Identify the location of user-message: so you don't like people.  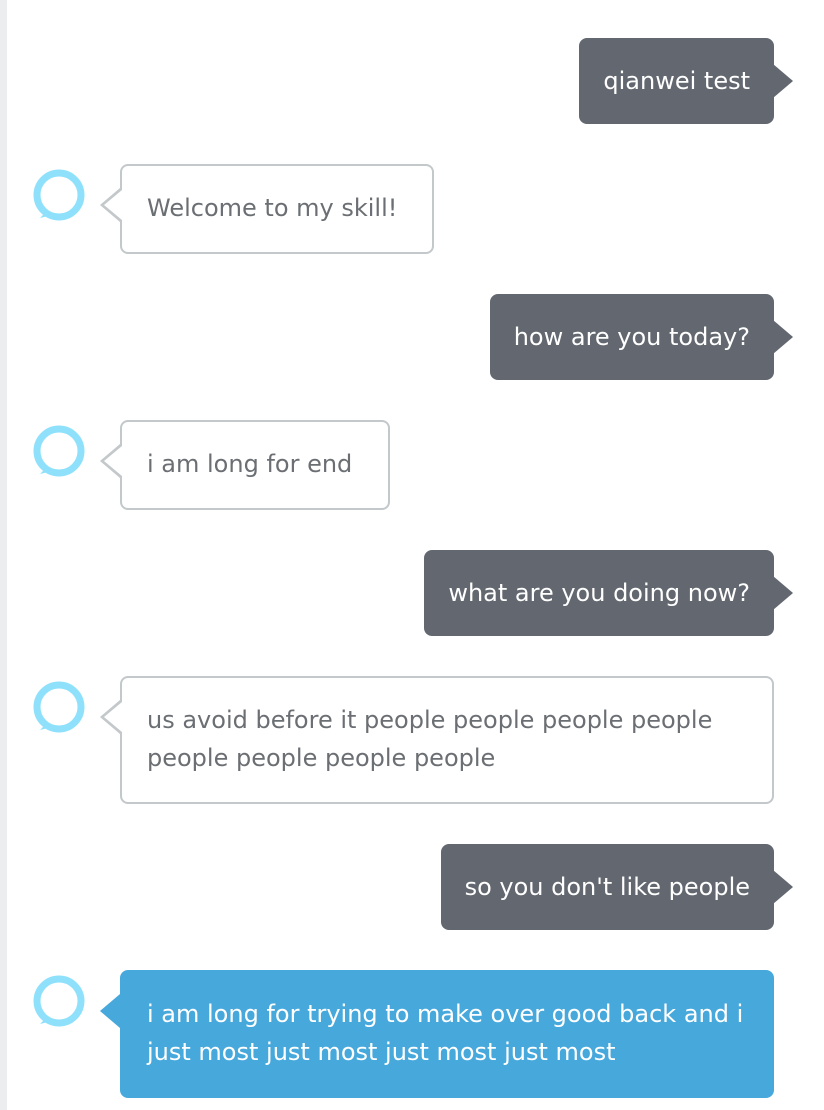
(617, 887).